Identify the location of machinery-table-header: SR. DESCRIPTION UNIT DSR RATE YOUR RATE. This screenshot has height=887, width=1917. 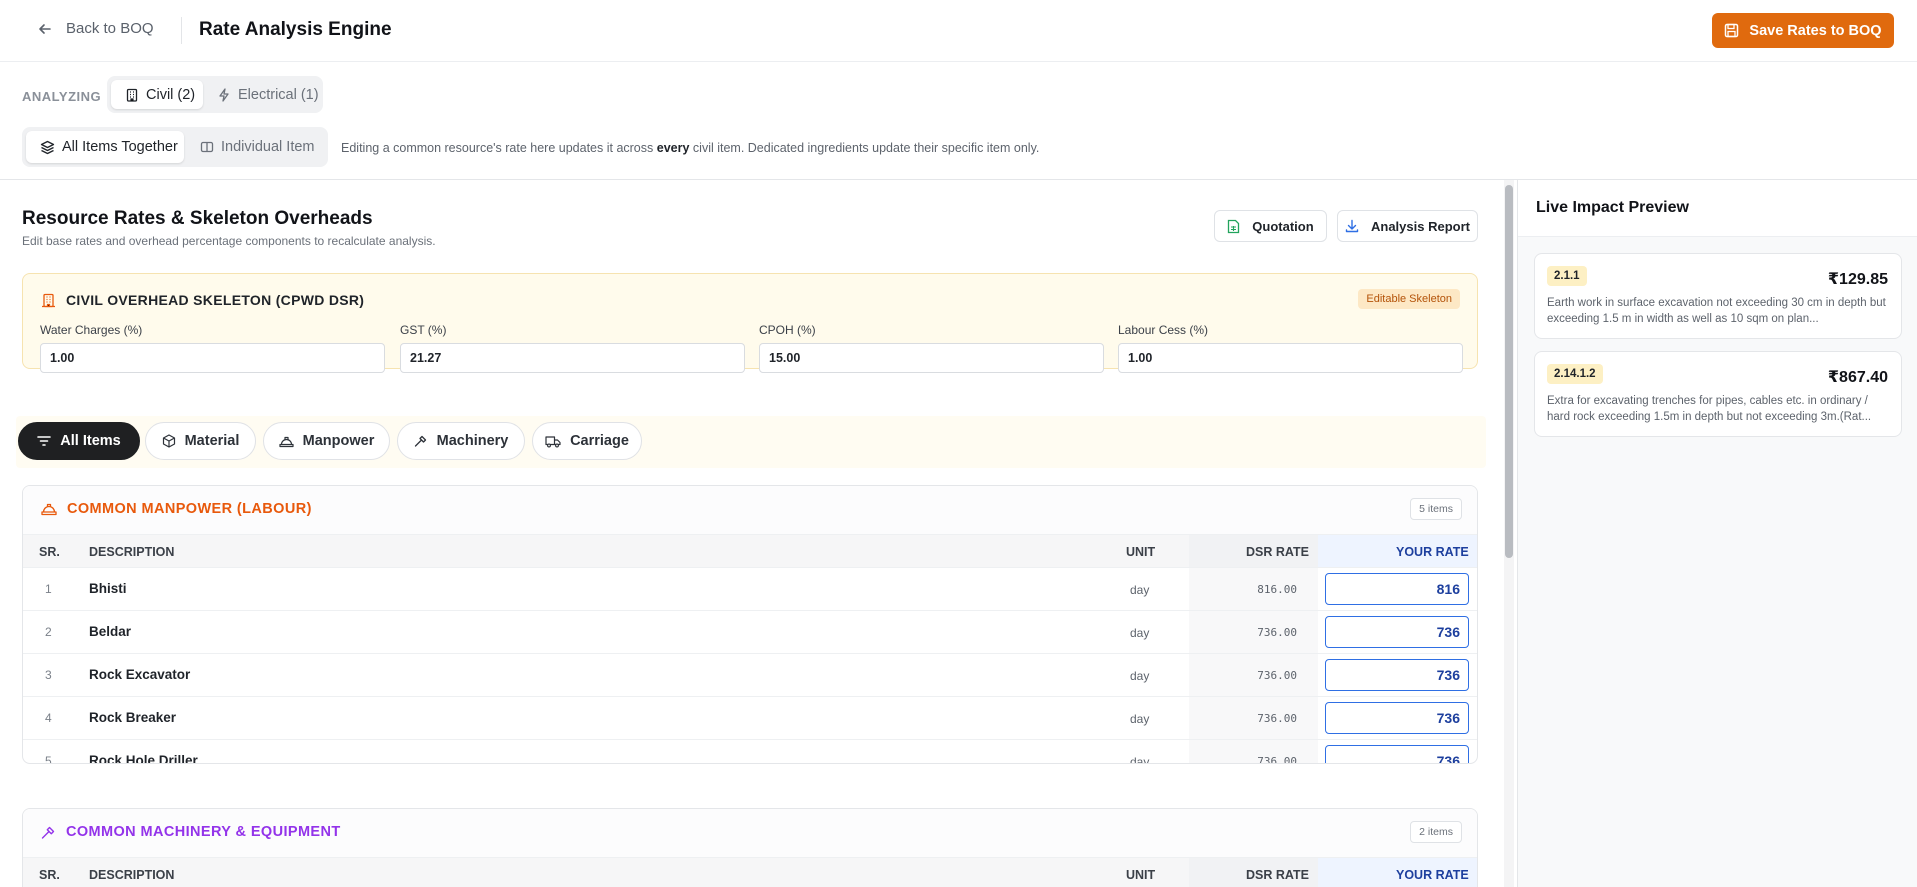
(750, 872).